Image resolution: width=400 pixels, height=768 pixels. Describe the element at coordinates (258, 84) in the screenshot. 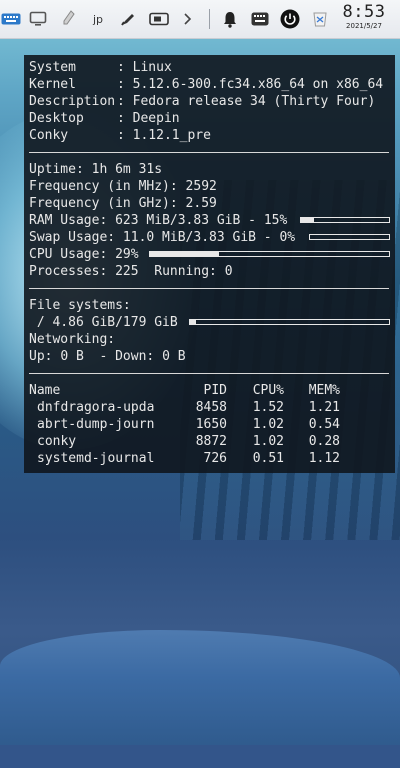

I see `kernel-value: 5.12.6-300.fc34.x86_64 on x86_64` at that location.